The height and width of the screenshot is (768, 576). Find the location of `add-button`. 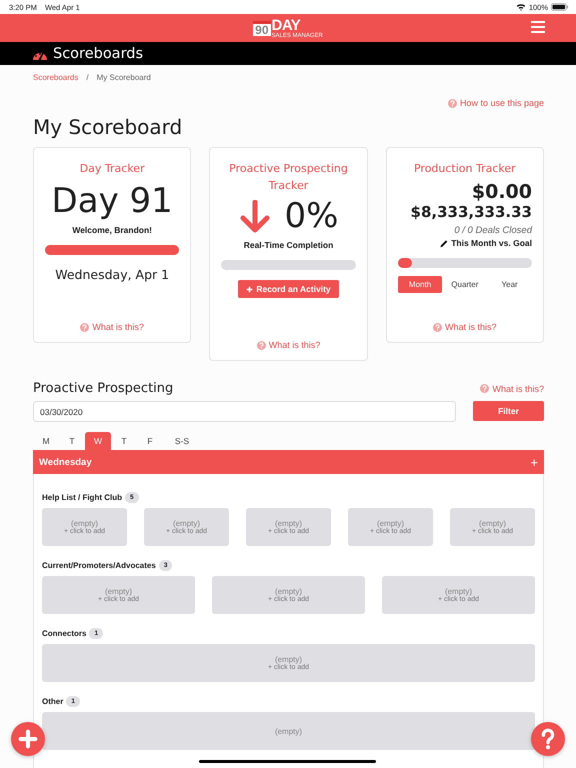

add-button is located at coordinates (28, 739).